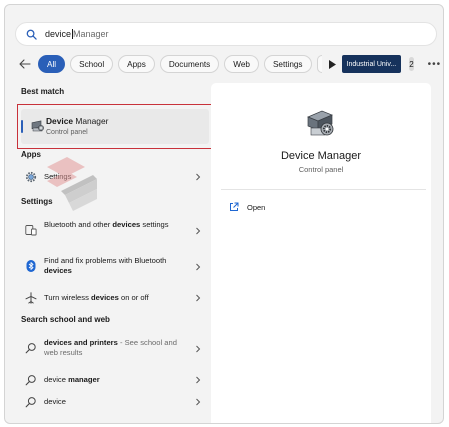 The height and width of the screenshot is (427, 449). Describe the element at coordinates (31, 298) in the screenshot. I see `airplane-mode-icon` at that location.